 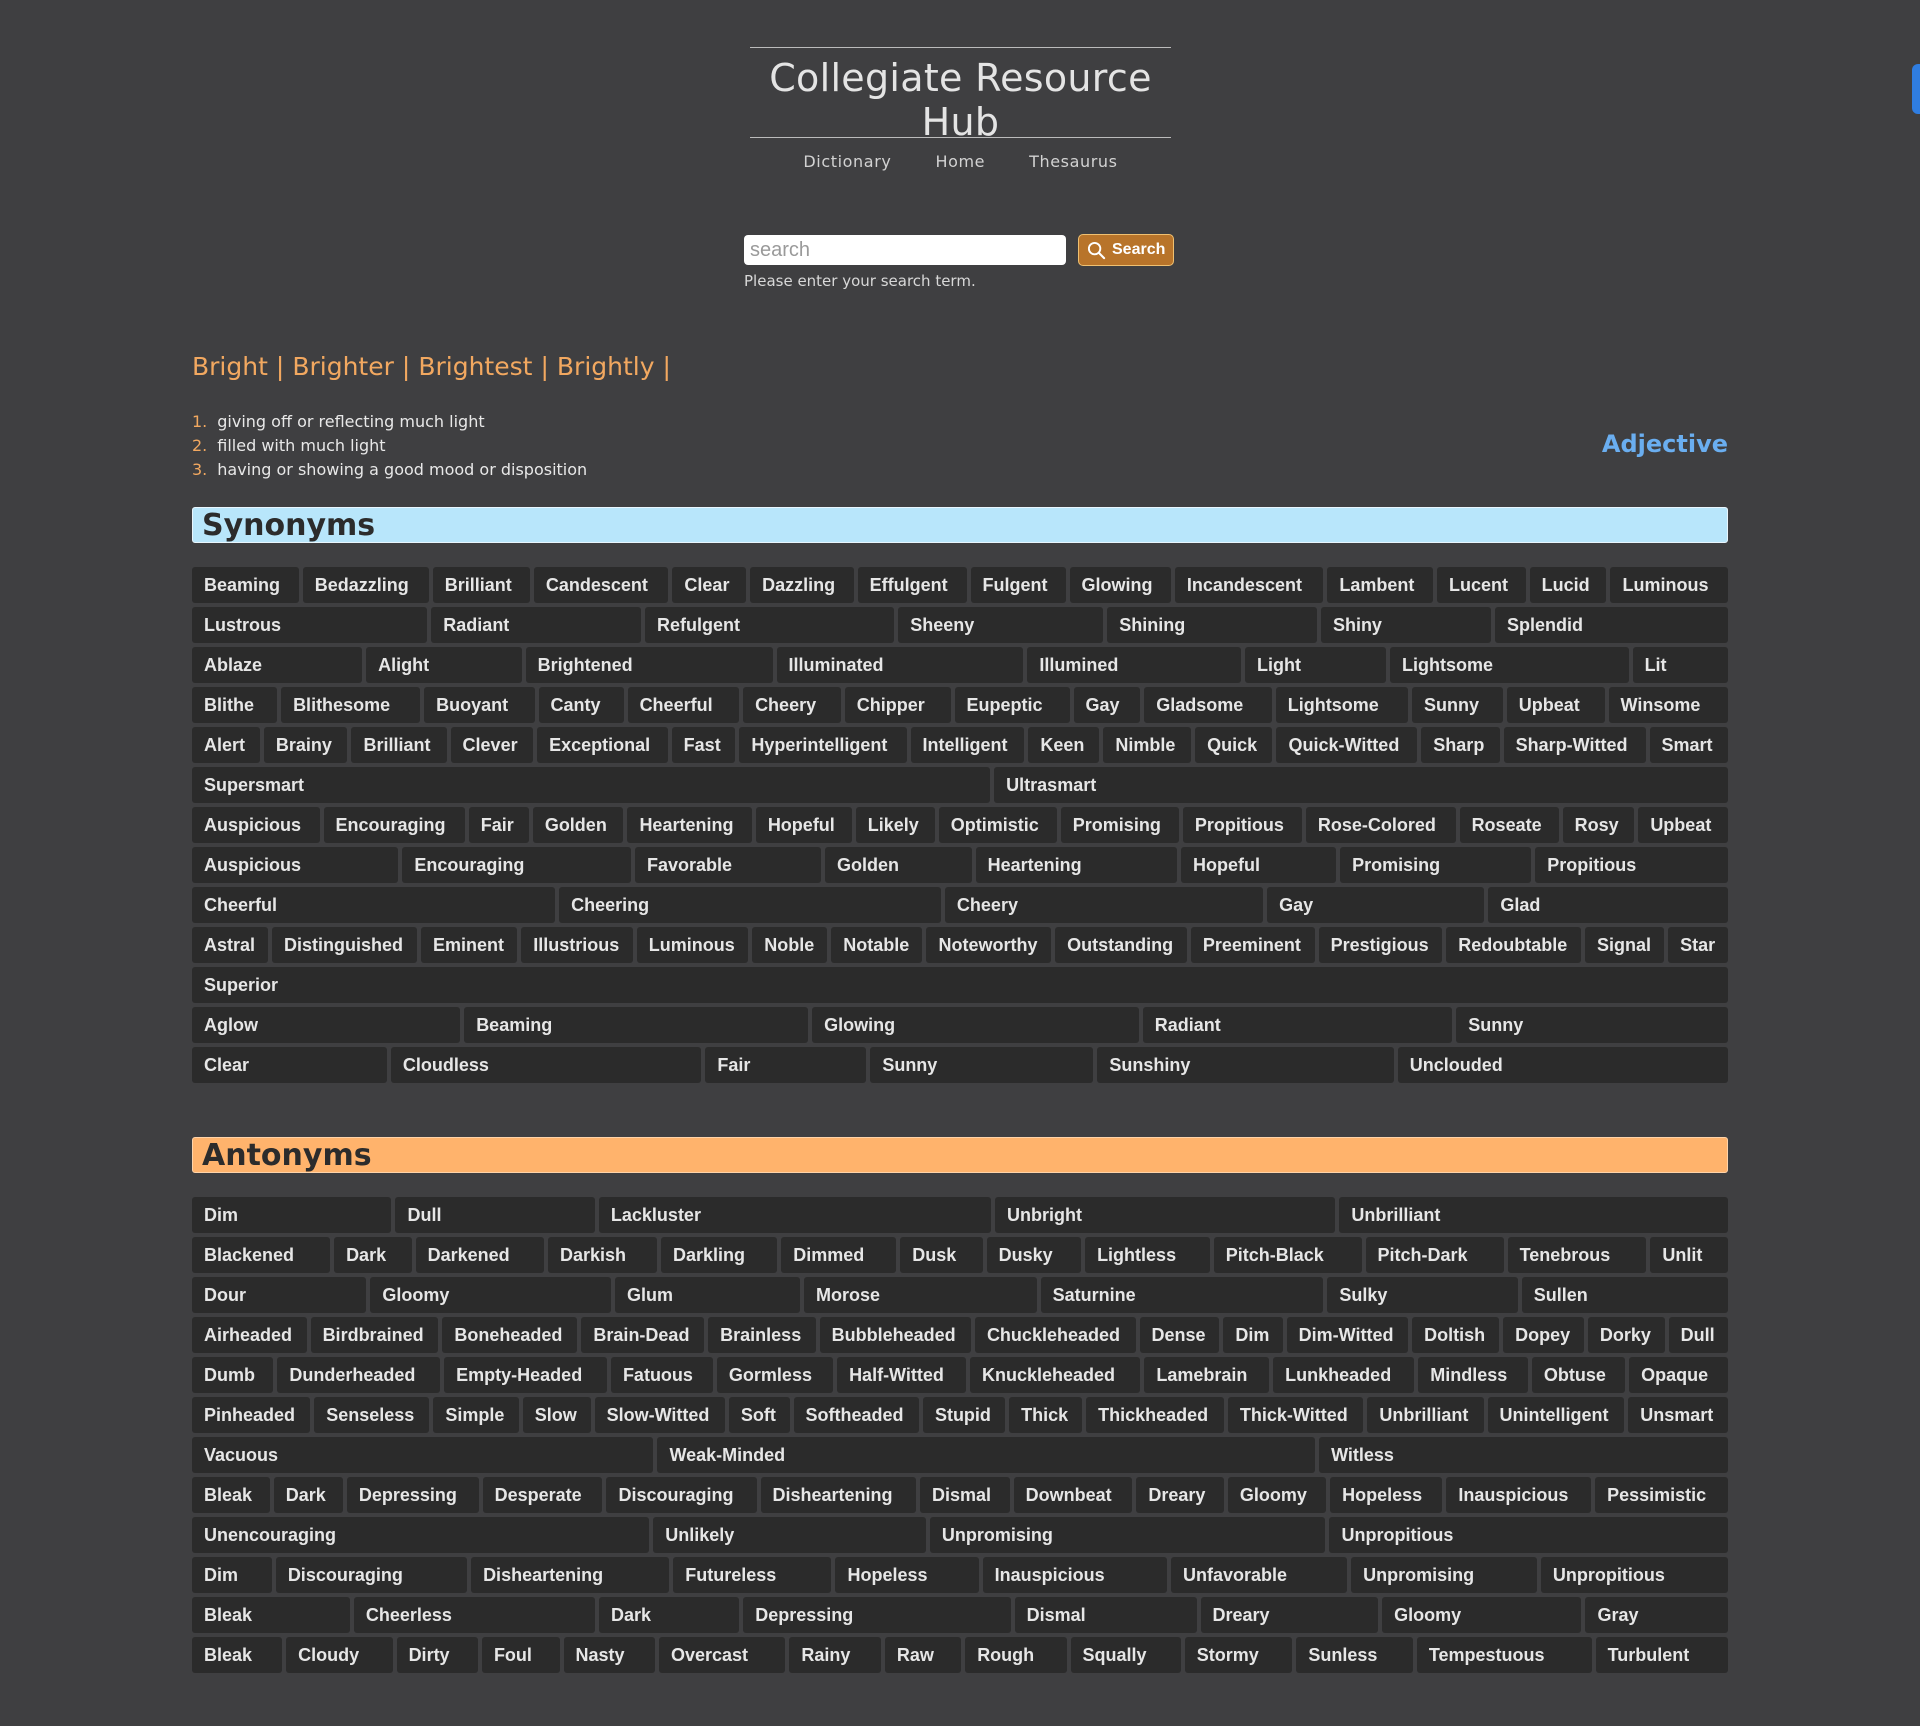 I want to click on word-form-brightly: Brightly, so click(x=606, y=366).